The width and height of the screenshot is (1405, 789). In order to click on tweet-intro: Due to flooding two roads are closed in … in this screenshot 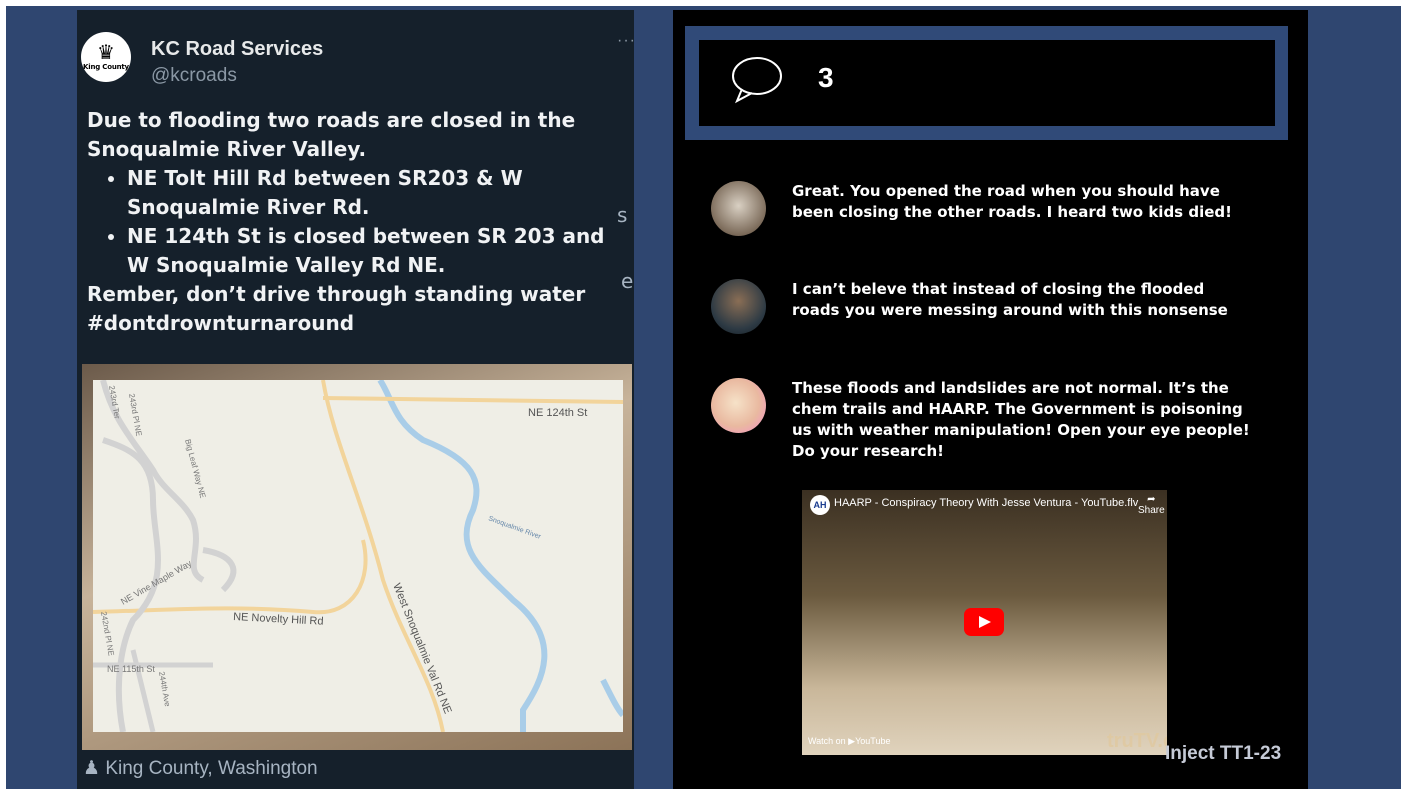, I will do `click(331, 134)`.